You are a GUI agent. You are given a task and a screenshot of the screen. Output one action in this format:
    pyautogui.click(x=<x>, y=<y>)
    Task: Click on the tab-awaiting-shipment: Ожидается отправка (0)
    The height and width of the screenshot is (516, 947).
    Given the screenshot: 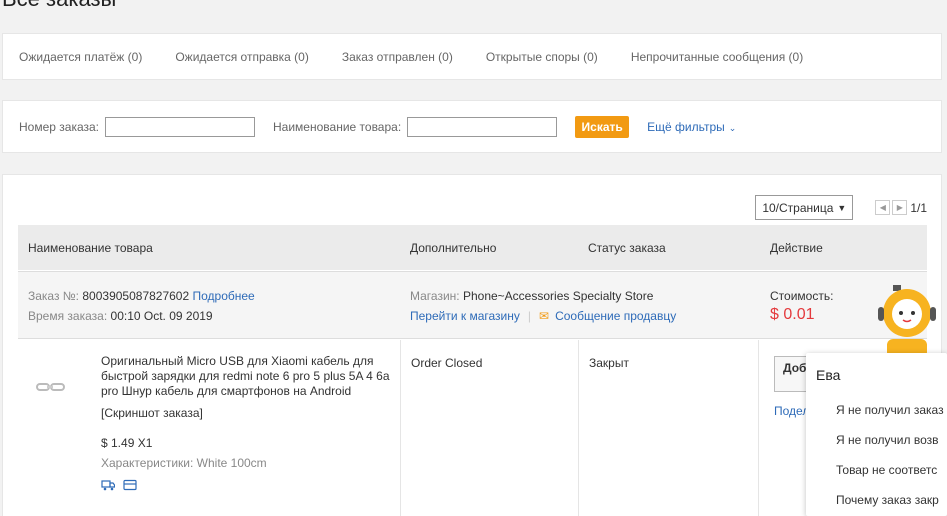 What is the action you would take?
    pyautogui.click(x=242, y=57)
    